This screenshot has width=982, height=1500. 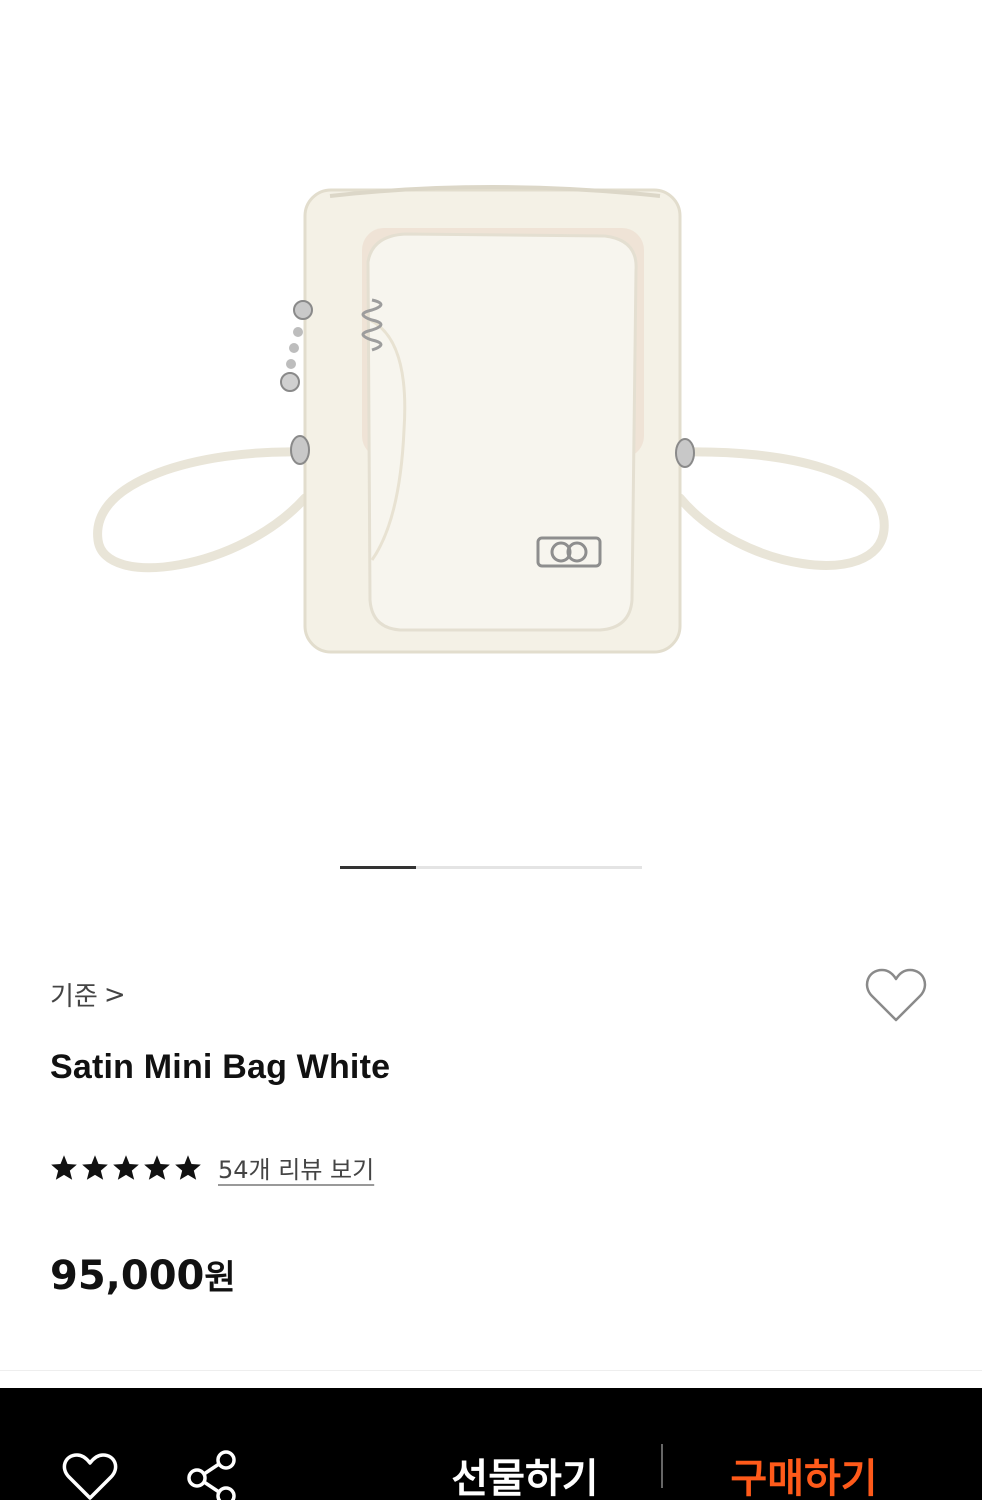 I want to click on product-title: Satin Mini Bag White, so click(x=220, y=1067).